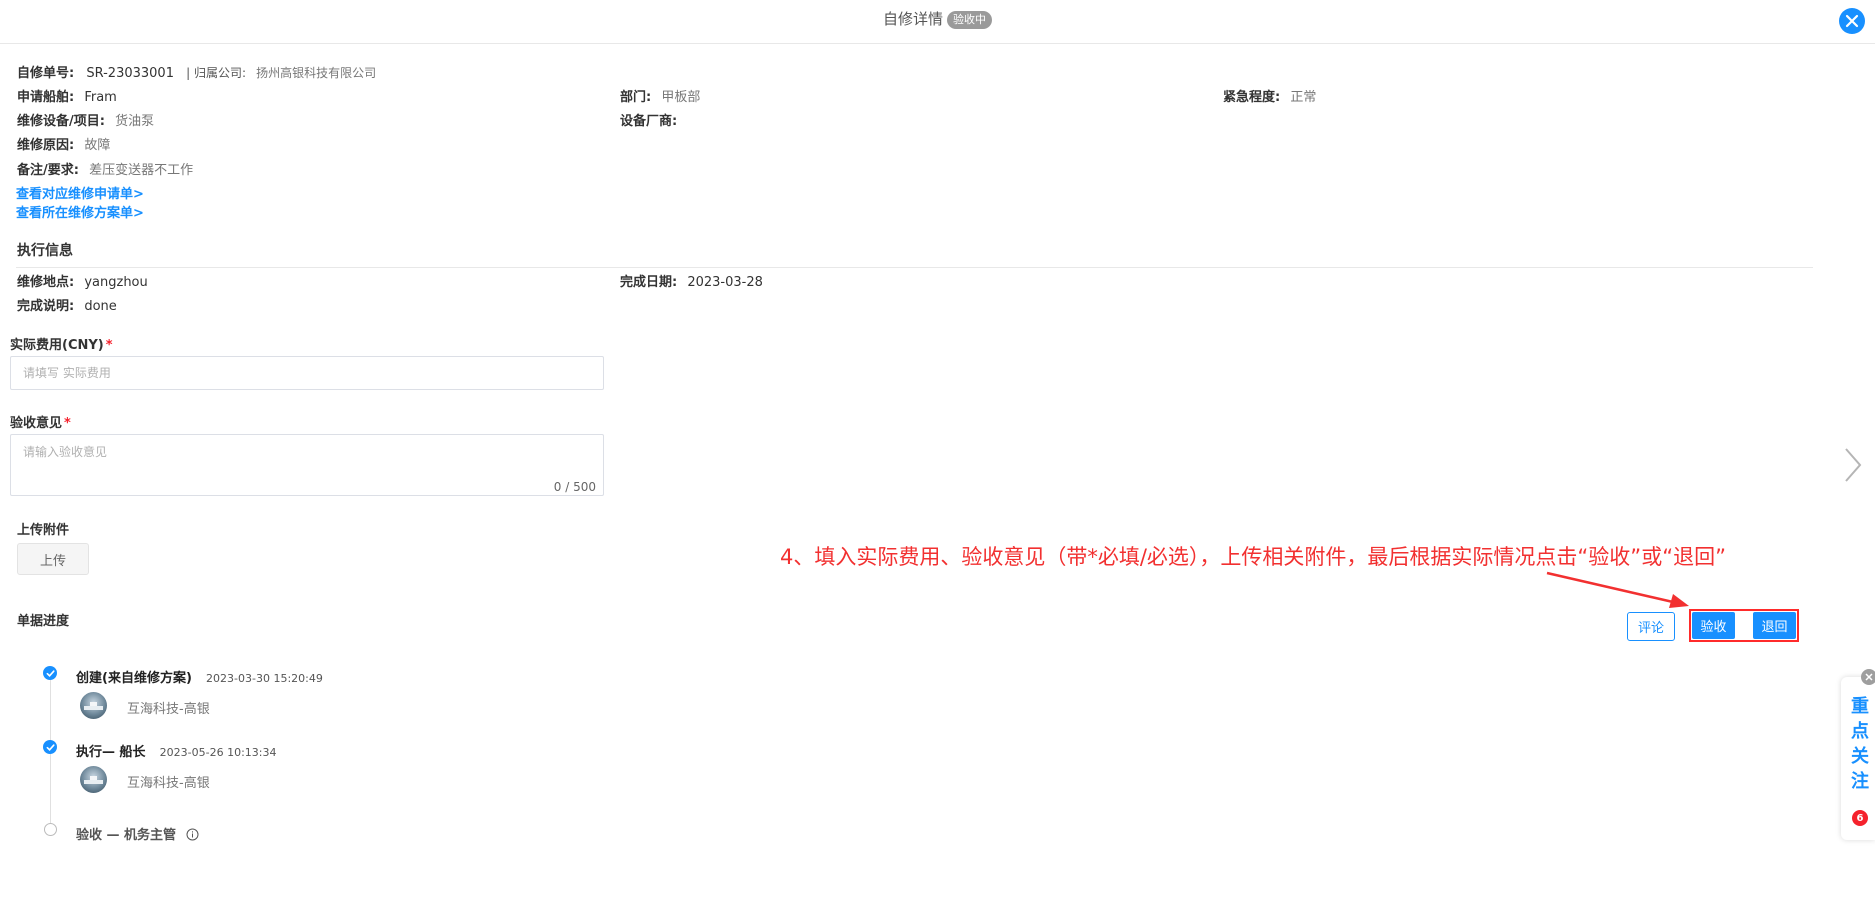 The height and width of the screenshot is (900, 1875). I want to click on equipment-field: 维修设备/项目: 货油泵, so click(85, 119).